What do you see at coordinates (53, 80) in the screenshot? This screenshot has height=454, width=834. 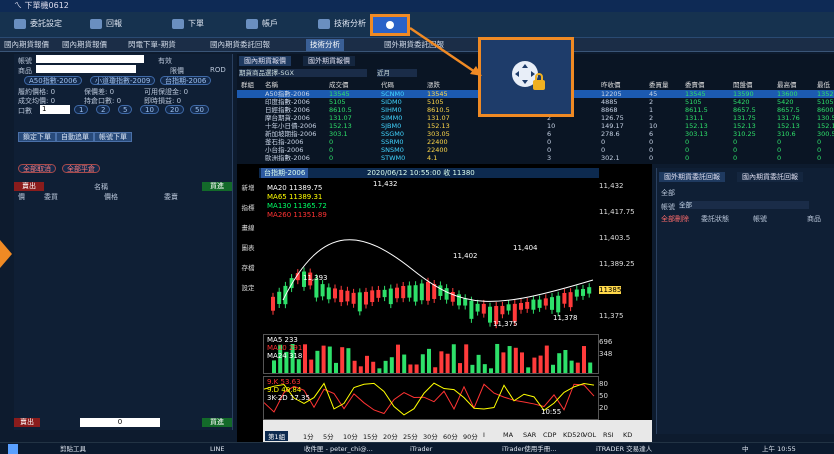 I see `pill-a50: A50指數-2006` at bounding box center [53, 80].